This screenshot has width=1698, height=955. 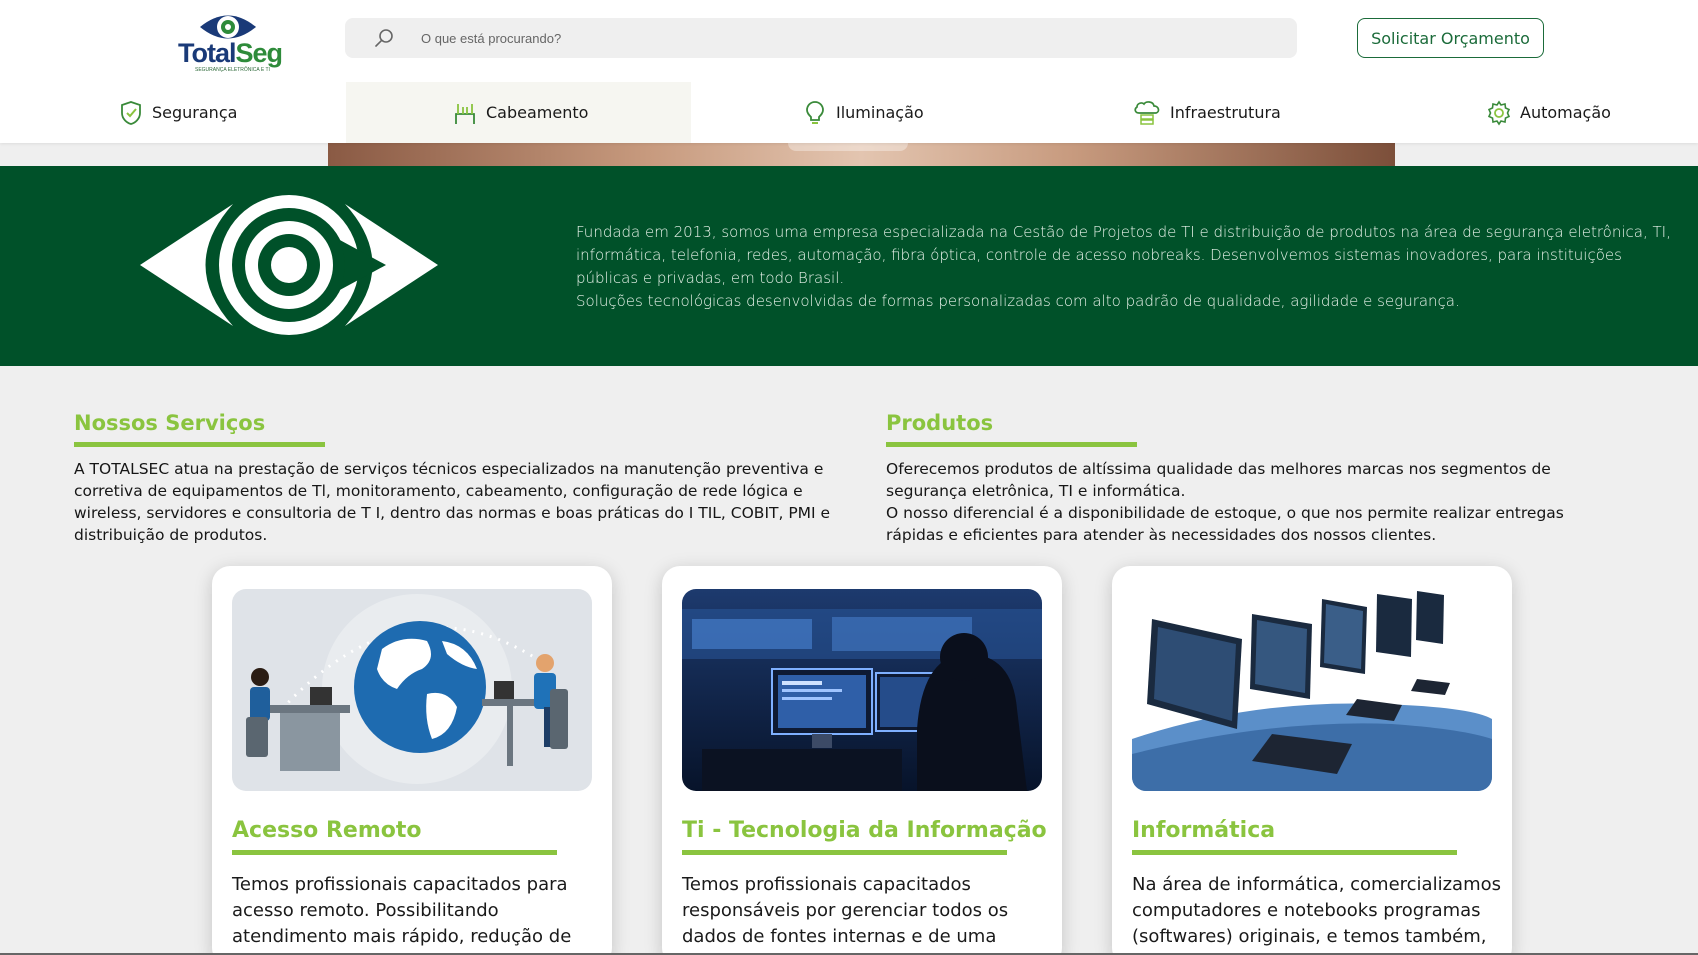 I want to click on nav-label: Iluminação, so click(x=880, y=112).